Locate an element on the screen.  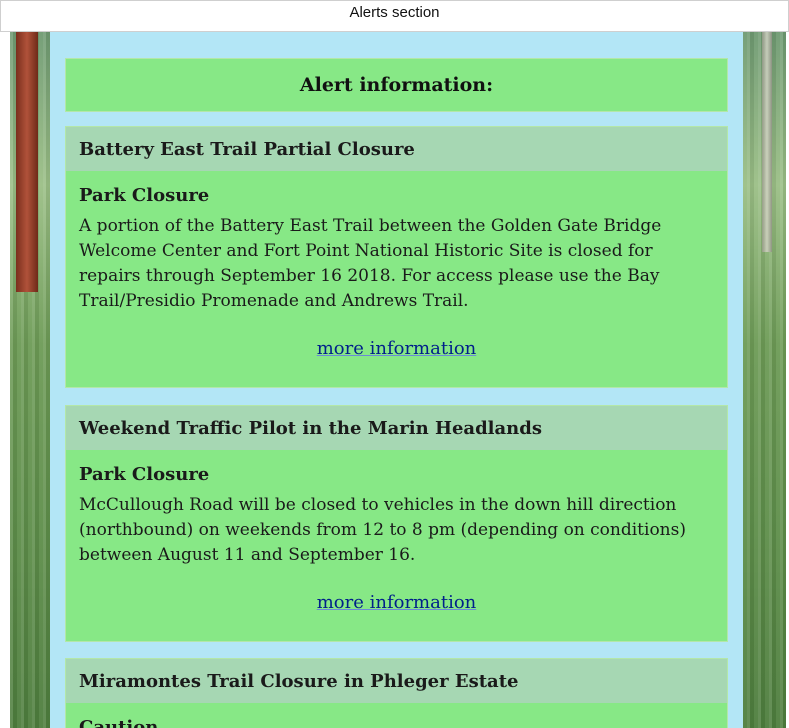
alert-title: Battery East Trail Partial Closure is located at coordinates (396, 149).